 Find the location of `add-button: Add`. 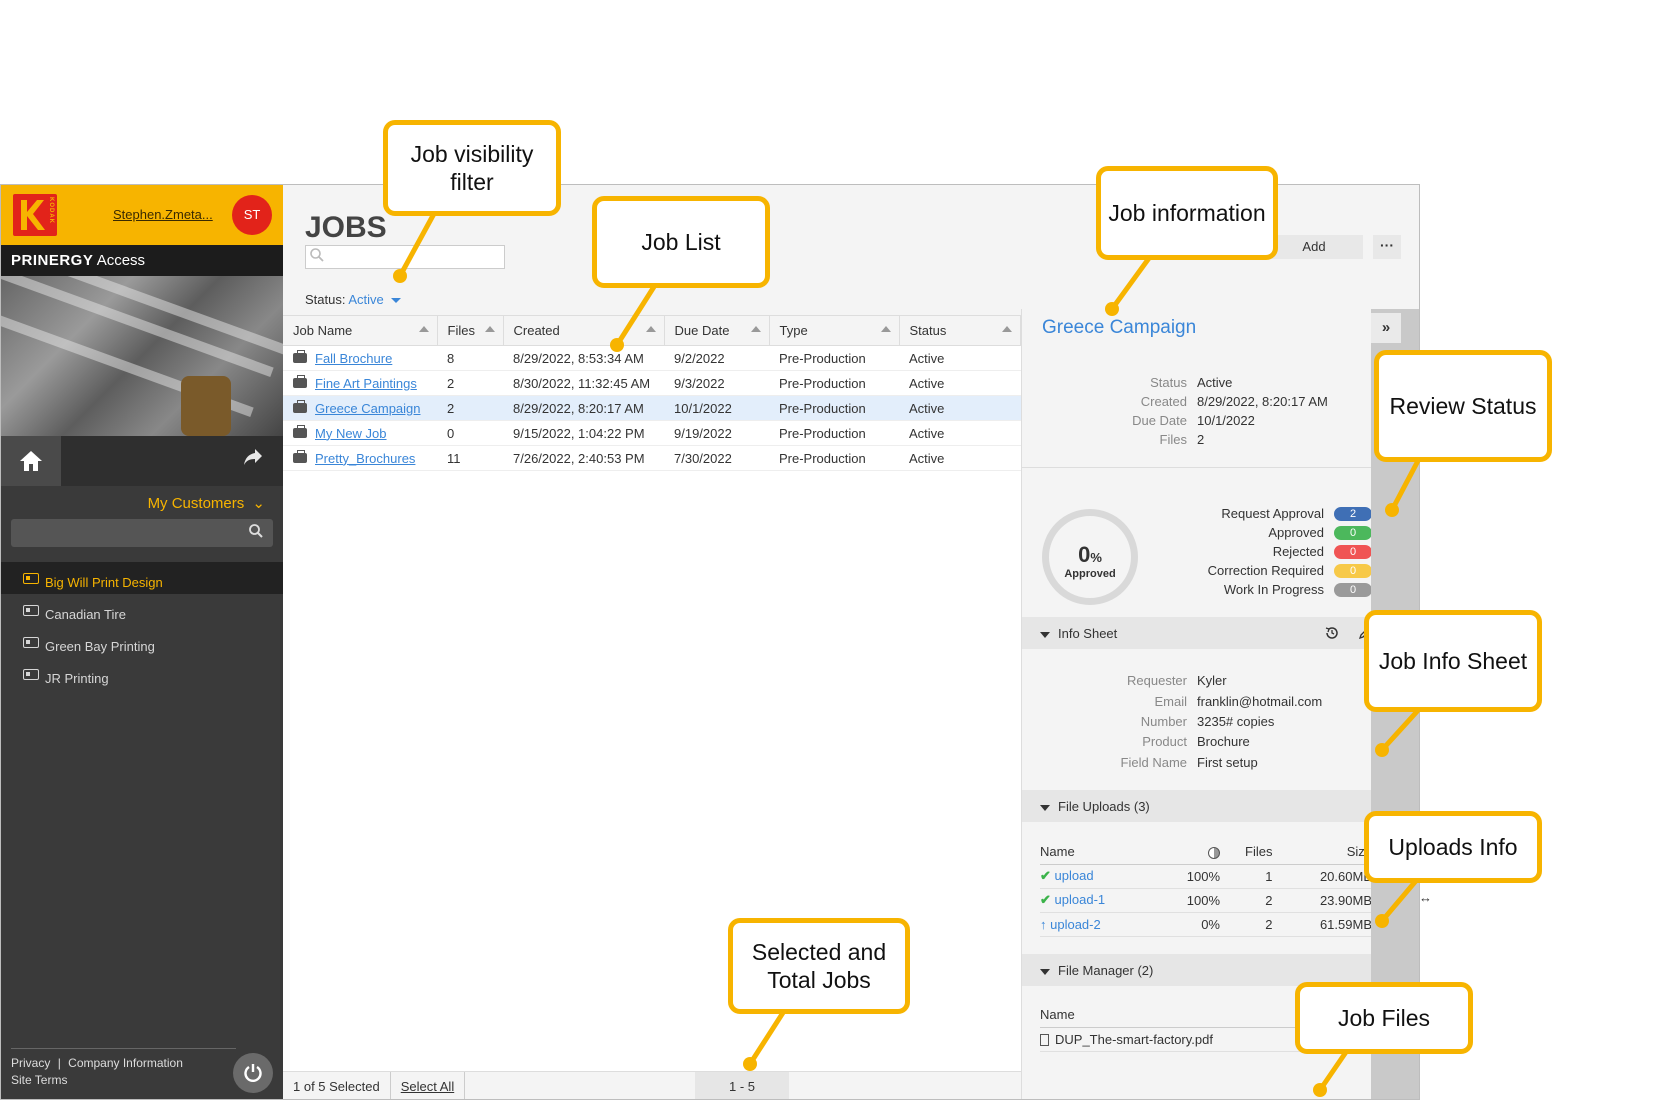

add-button: Add is located at coordinates (1314, 247).